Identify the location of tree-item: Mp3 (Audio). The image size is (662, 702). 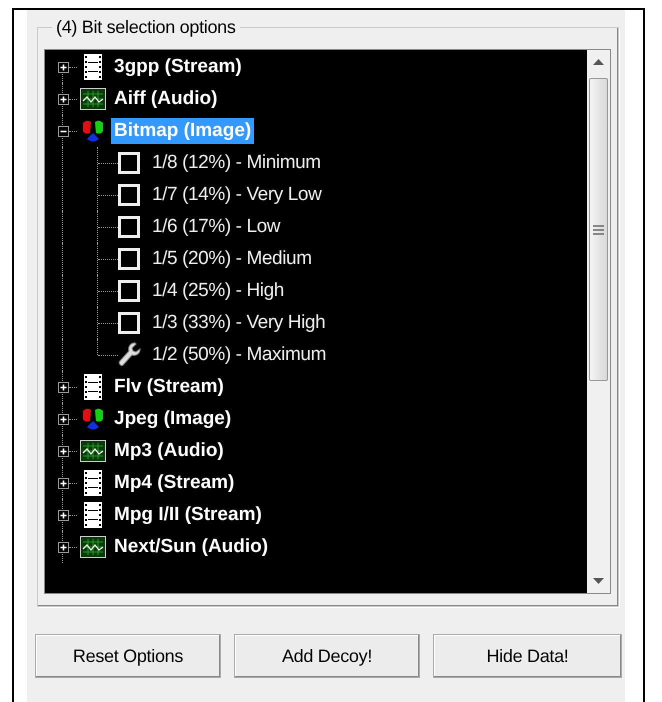
(169, 451).